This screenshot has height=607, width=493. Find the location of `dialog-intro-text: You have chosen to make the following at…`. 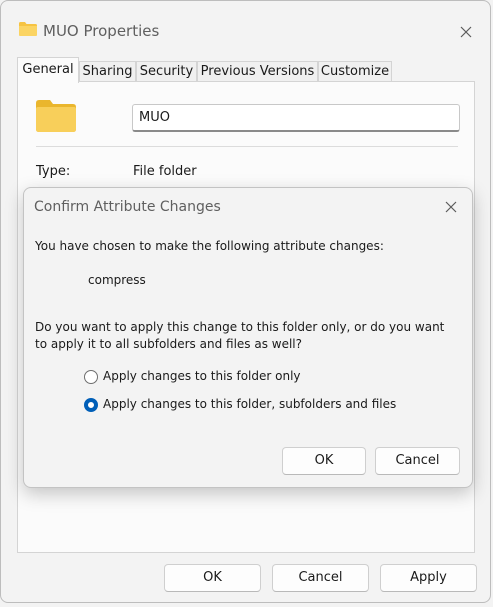

dialog-intro-text: You have chosen to make the following at… is located at coordinates (209, 246).